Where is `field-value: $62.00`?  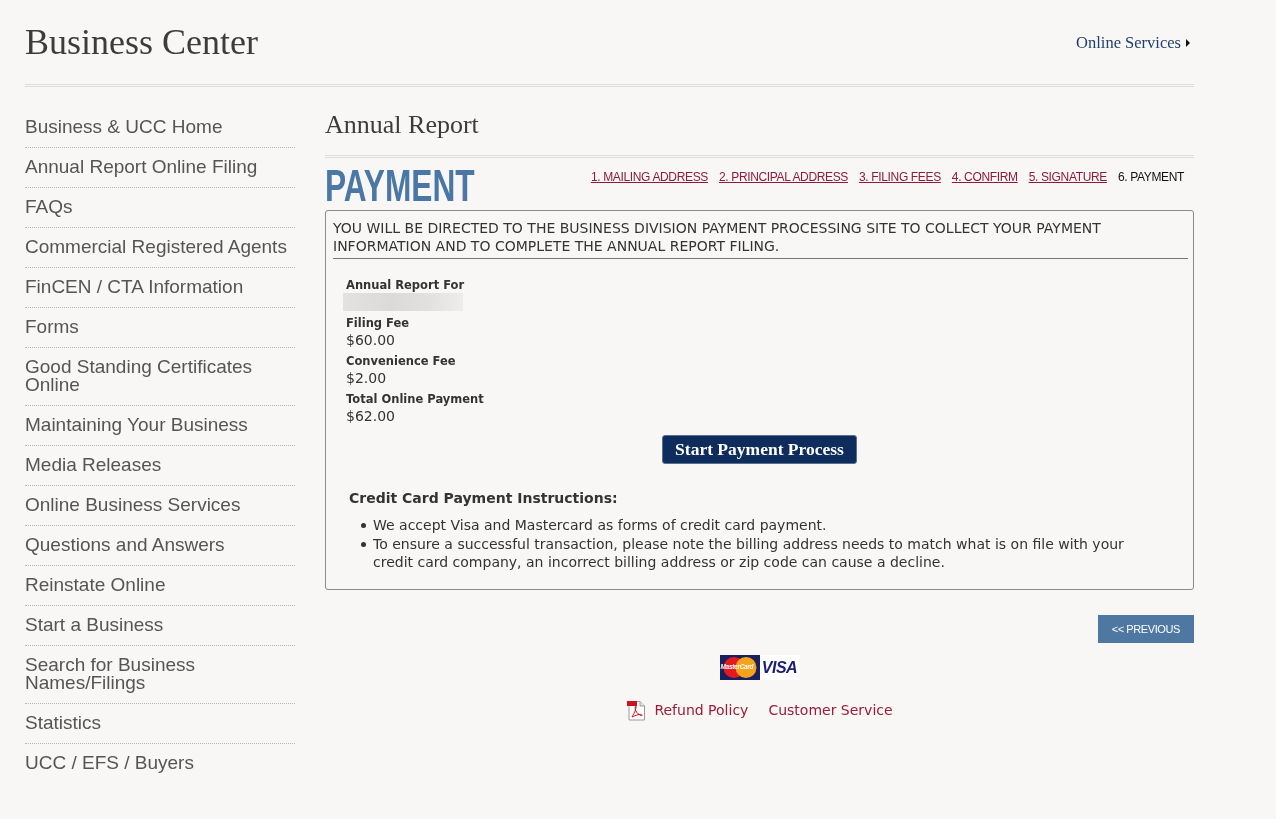 field-value: $62.00 is located at coordinates (370, 416).